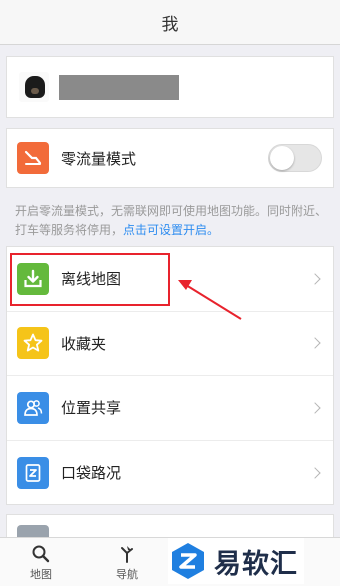 The width and height of the screenshot is (340, 586). What do you see at coordinates (188, 561) in the screenshot?
I see `watermark-logo` at bounding box center [188, 561].